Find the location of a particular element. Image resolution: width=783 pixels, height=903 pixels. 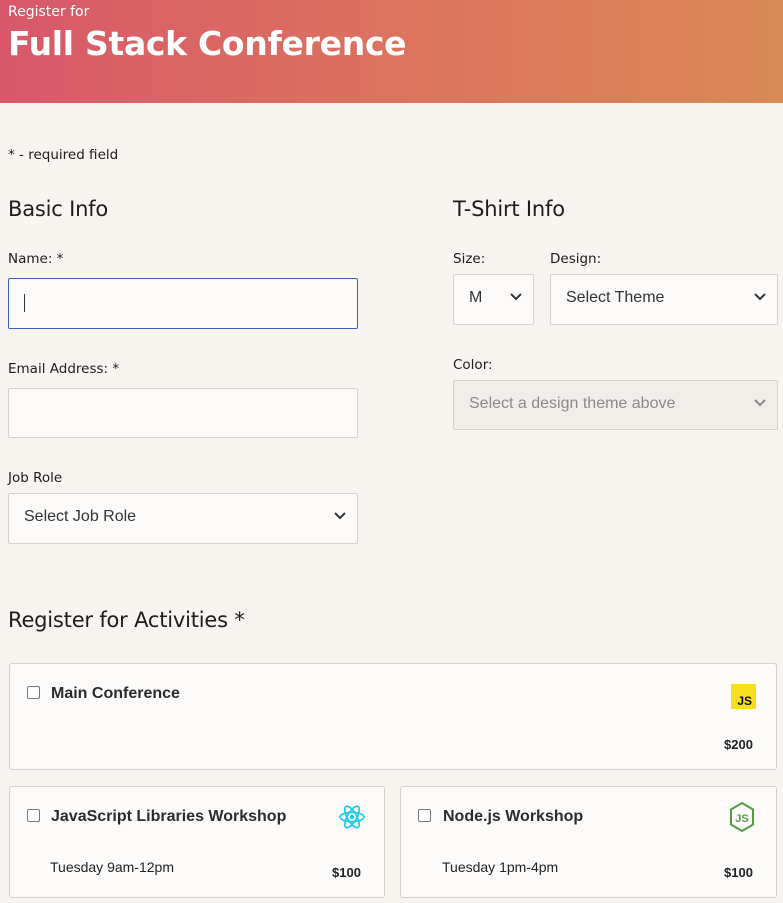

required-mark: * is located at coordinates (239, 620).